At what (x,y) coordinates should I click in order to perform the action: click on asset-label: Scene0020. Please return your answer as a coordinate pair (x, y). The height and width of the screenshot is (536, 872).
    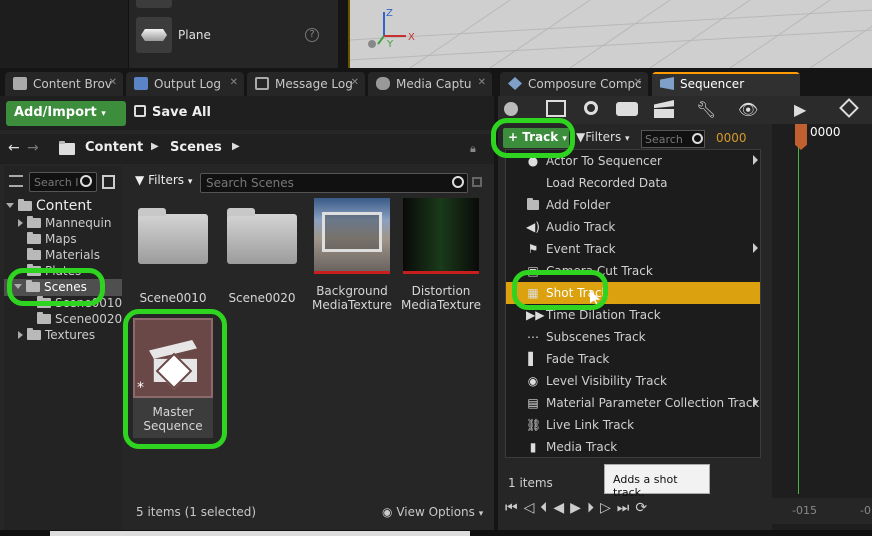
    Looking at the image, I should click on (262, 298).